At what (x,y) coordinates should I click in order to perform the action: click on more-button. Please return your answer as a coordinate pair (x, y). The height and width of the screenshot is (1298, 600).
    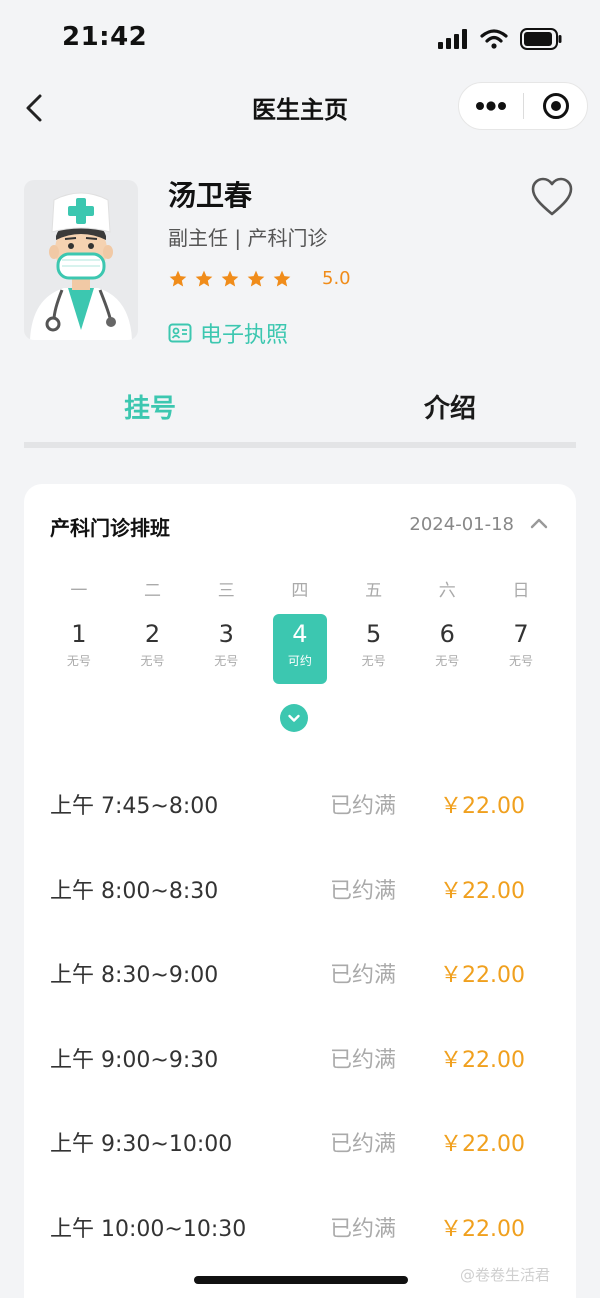
    Looking at the image, I should click on (491, 106).